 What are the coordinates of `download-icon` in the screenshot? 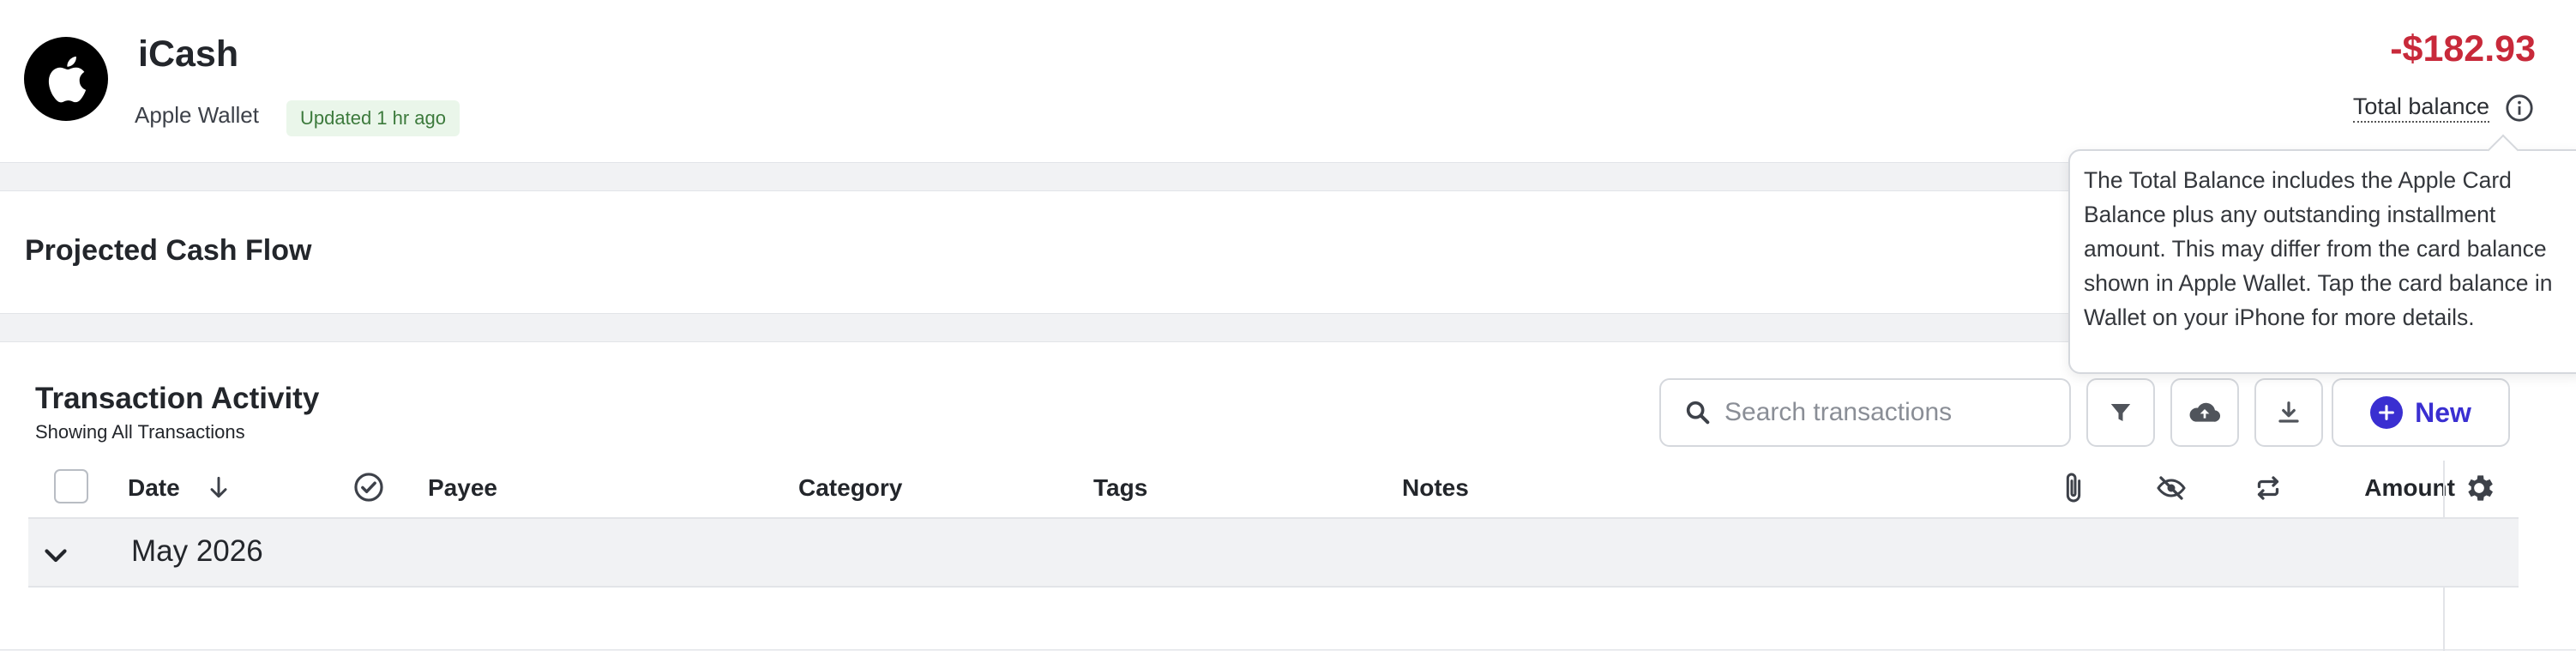 It's located at (2288, 412).